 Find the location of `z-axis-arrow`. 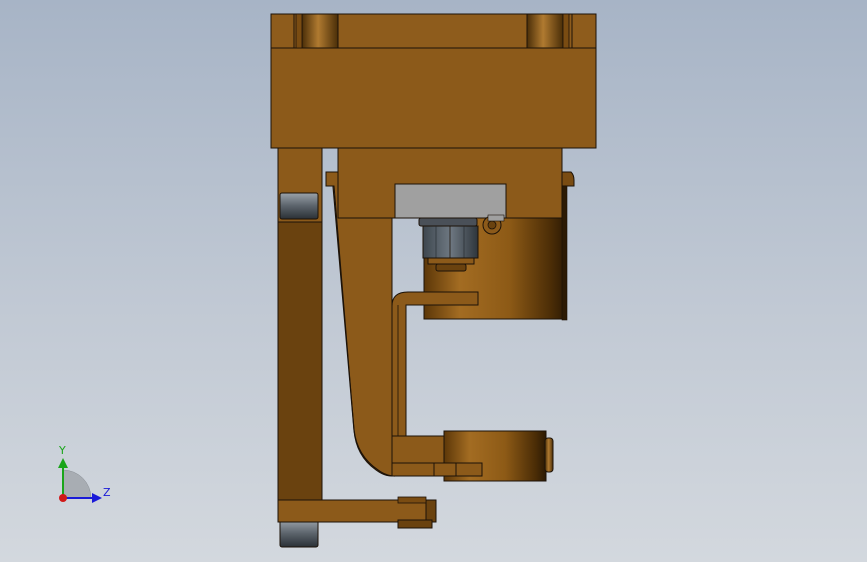

z-axis-arrow is located at coordinates (97, 498).